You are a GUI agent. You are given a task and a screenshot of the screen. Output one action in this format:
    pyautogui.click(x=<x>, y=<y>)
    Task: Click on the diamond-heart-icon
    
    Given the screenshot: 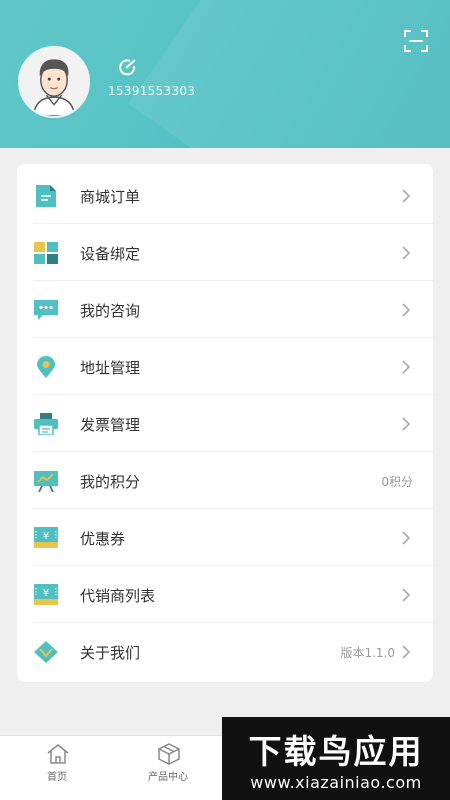 What is the action you would take?
    pyautogui.click(x=46, y=652)
    